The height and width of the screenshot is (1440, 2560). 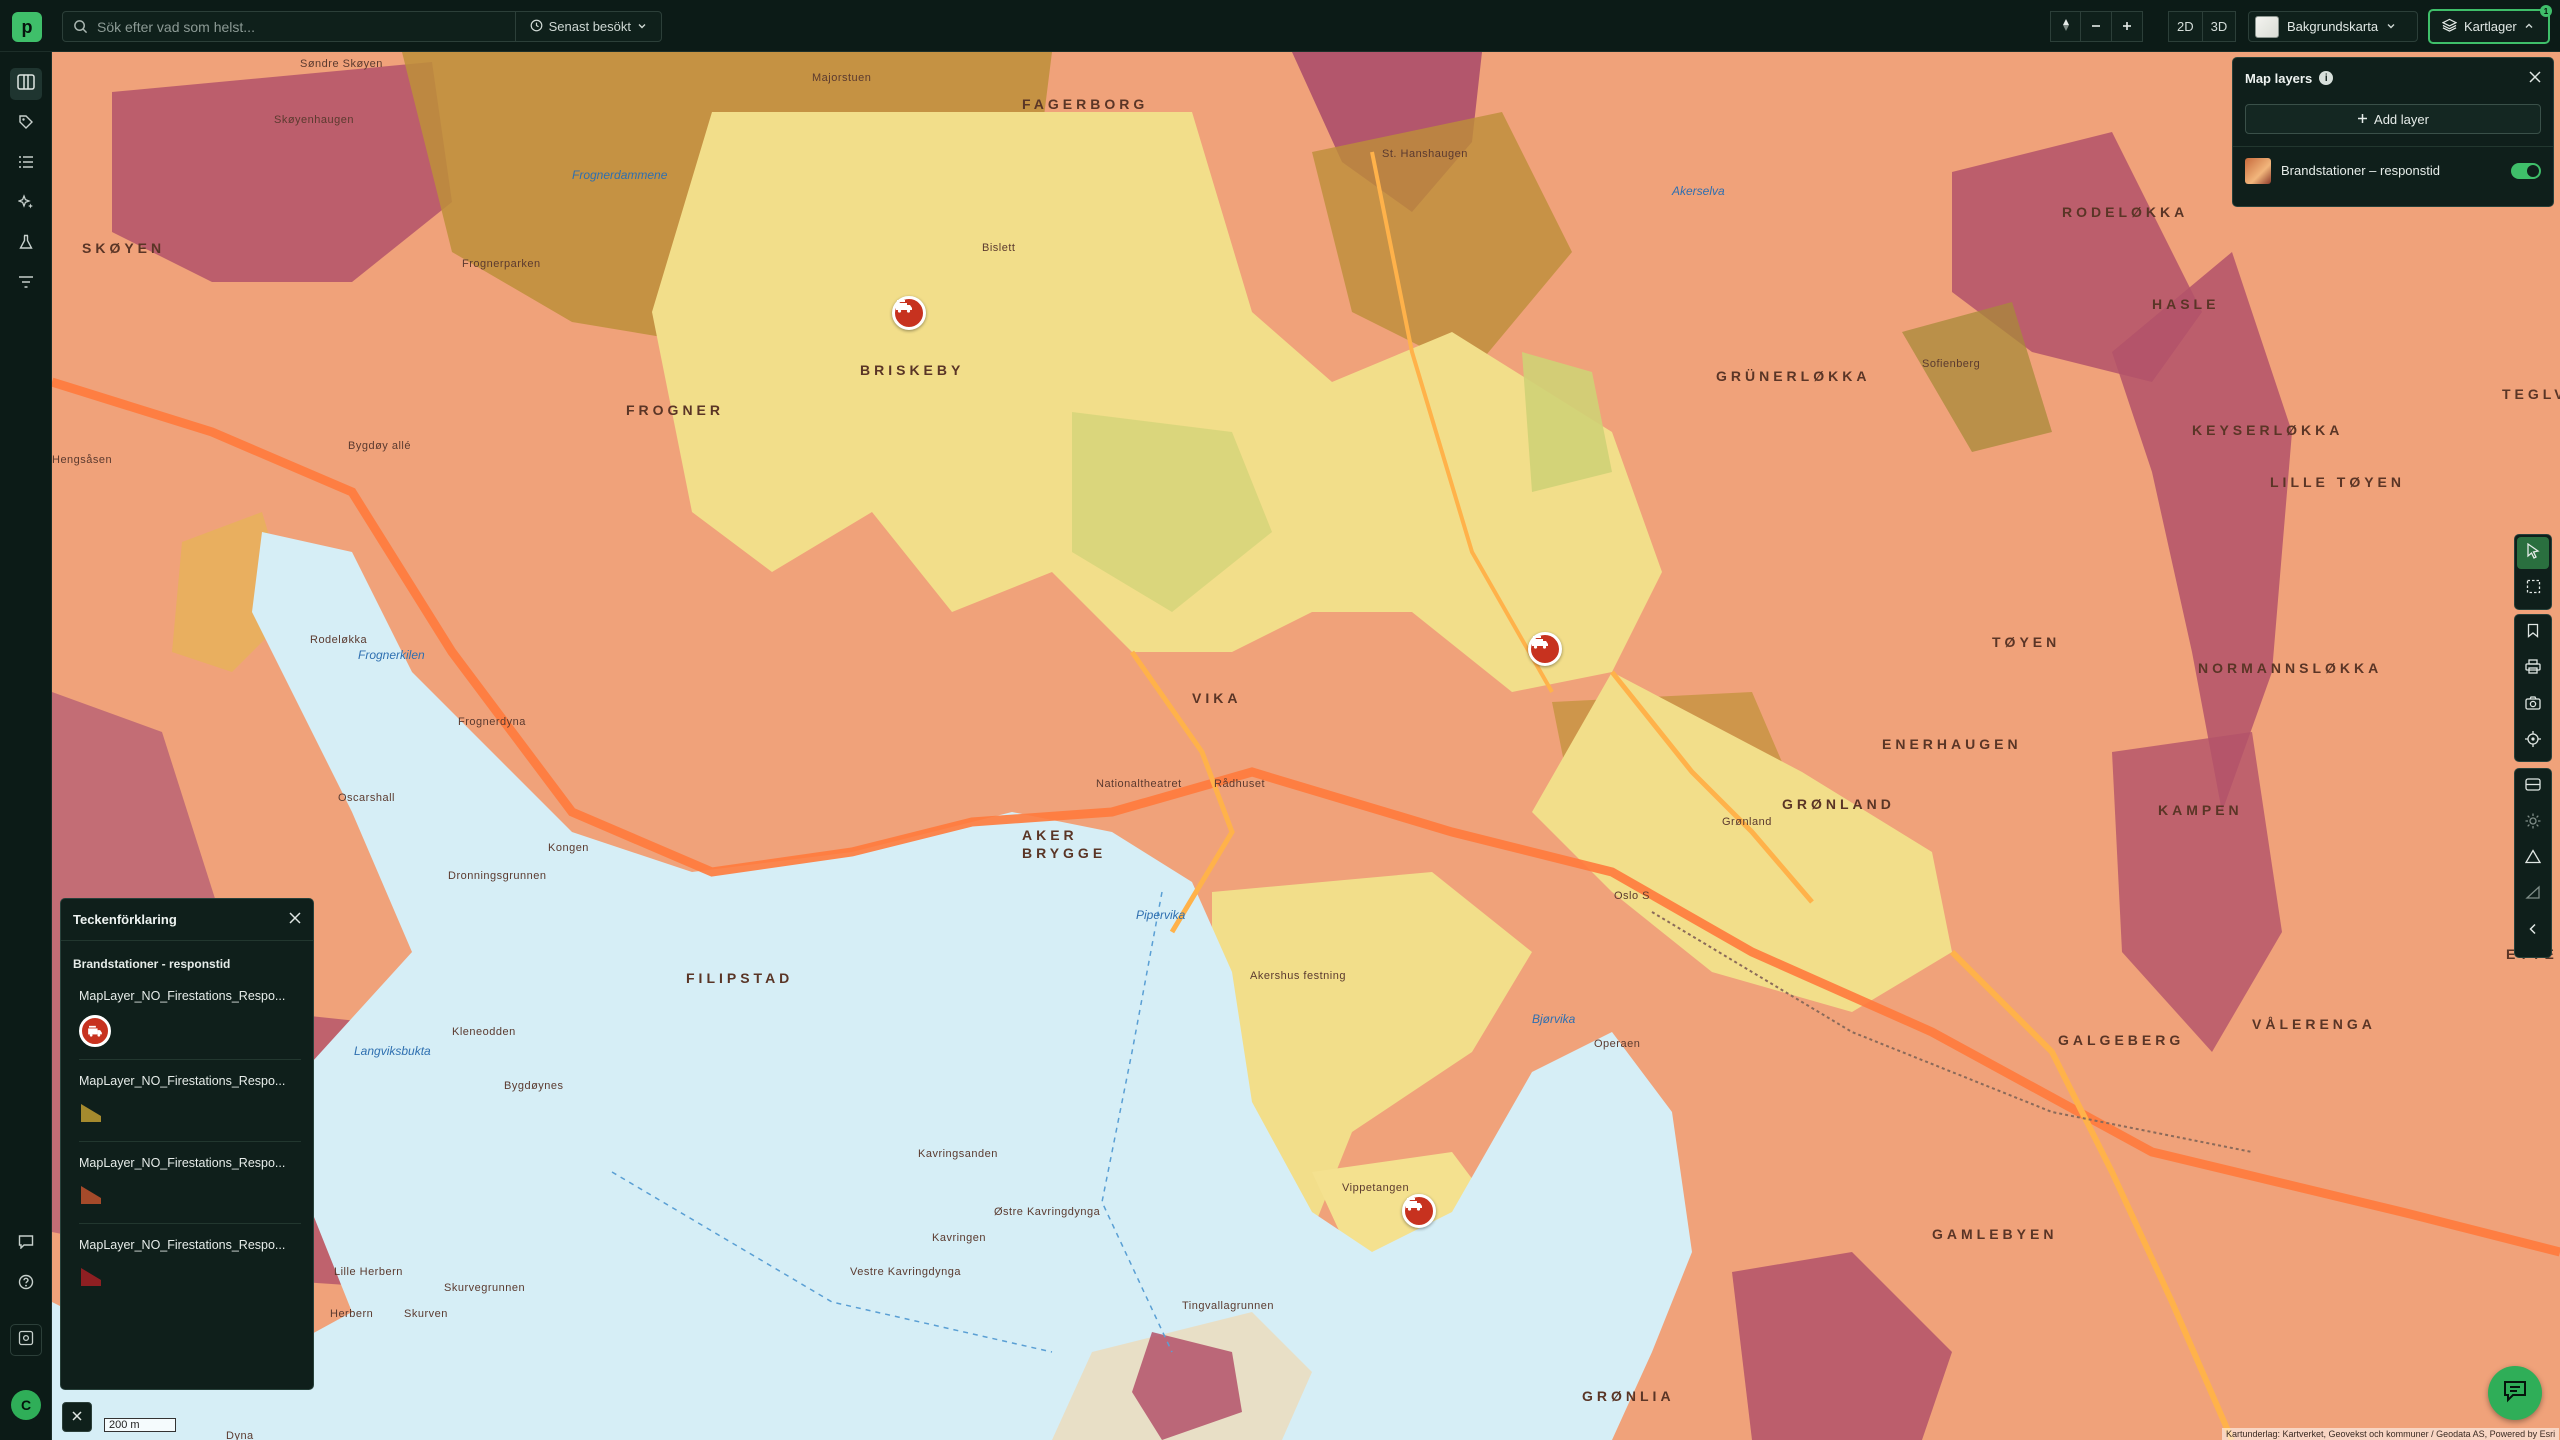 I want to click on place-label: Lille Herbern, so click(x=368, y=1272).